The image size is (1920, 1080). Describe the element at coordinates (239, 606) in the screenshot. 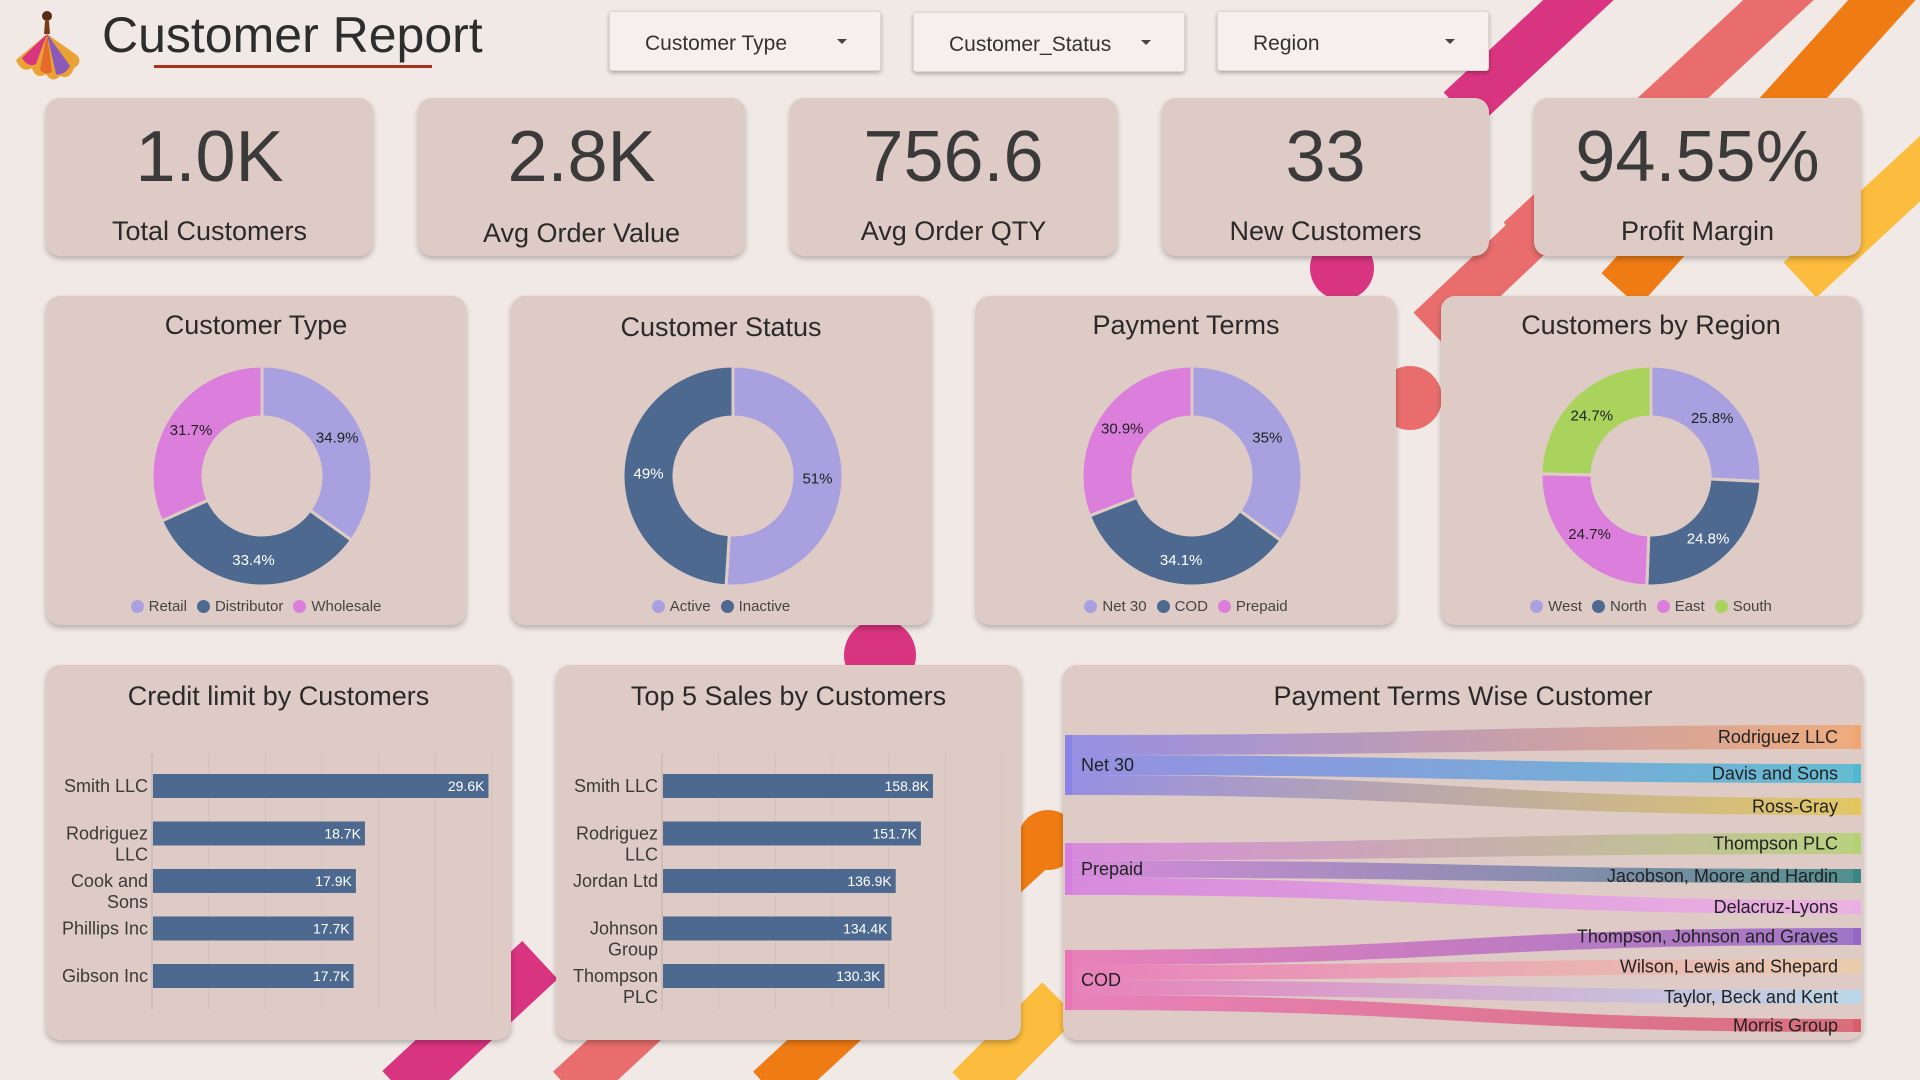

I see `legend-item-distributor: Distributor` at that location.